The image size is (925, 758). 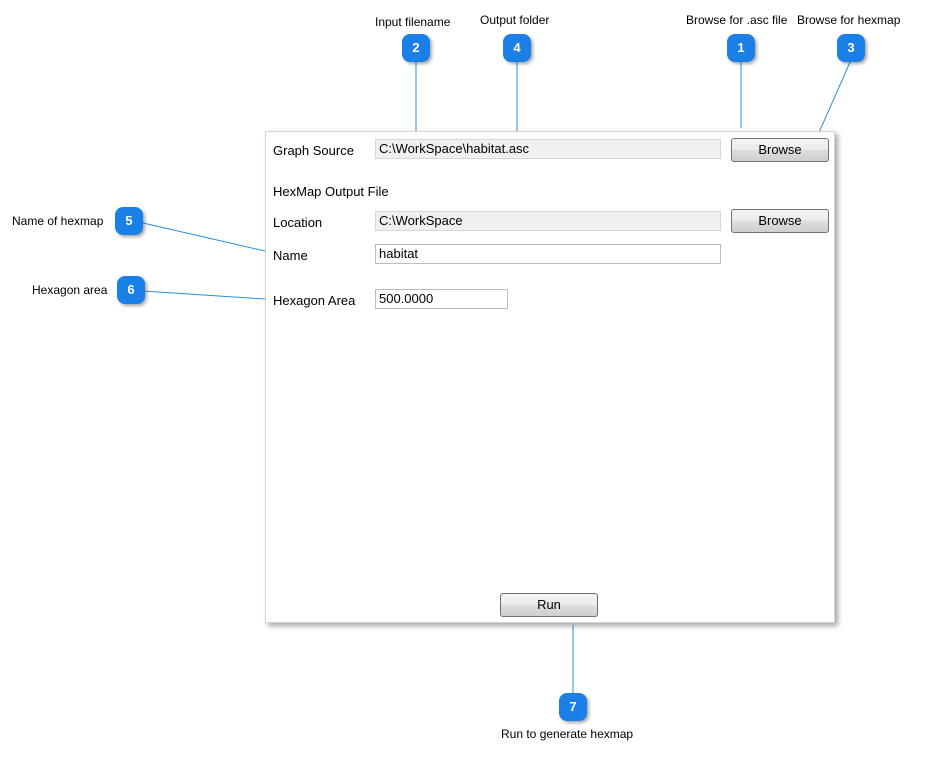 What do you see at coordinates (517, 48) in the screenshot?
I see `callout-badge-4: 4` at bounding box center [517, 48].